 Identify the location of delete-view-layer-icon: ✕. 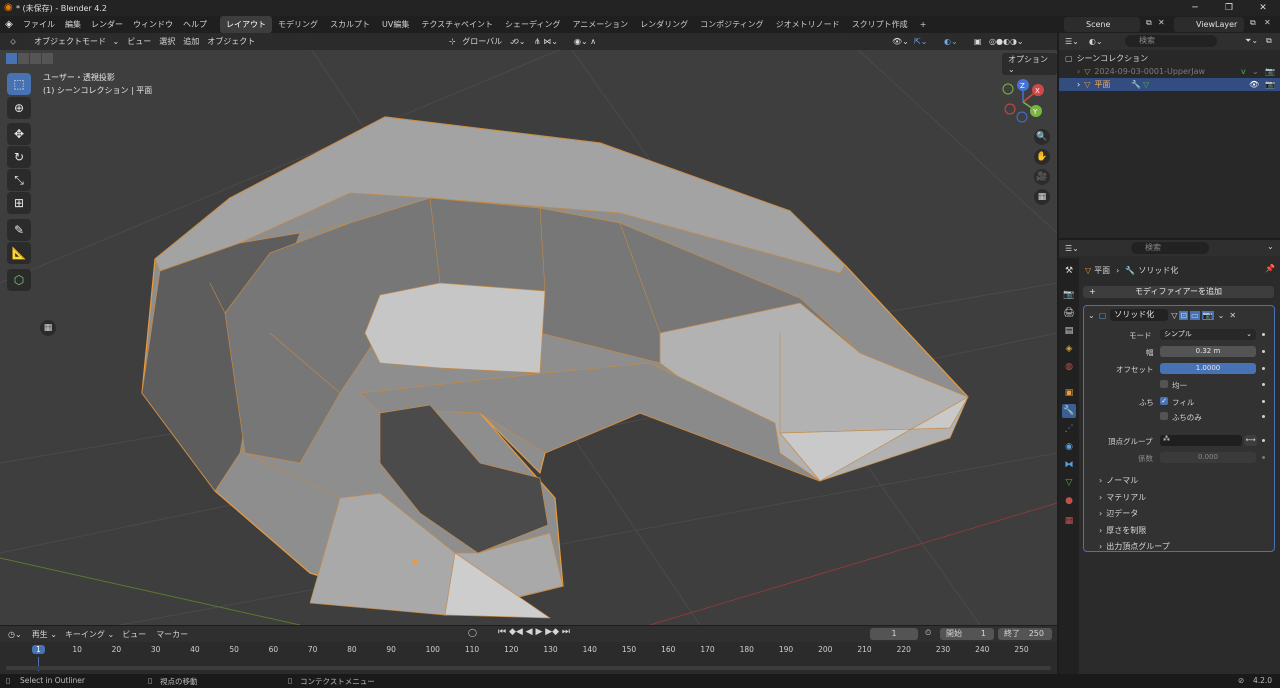
(1267, 22).